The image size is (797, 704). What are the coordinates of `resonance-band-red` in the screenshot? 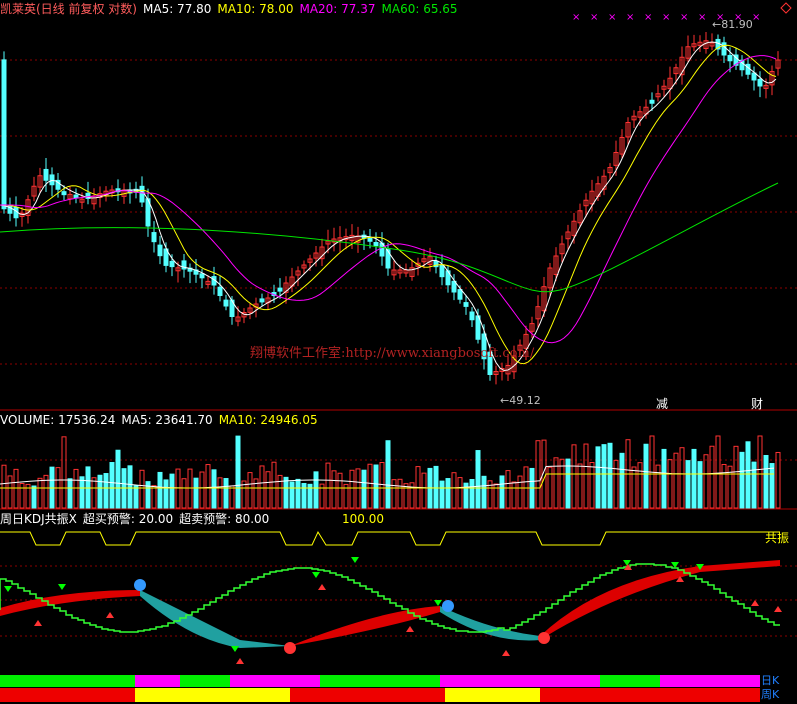 It's located at (70, 603).